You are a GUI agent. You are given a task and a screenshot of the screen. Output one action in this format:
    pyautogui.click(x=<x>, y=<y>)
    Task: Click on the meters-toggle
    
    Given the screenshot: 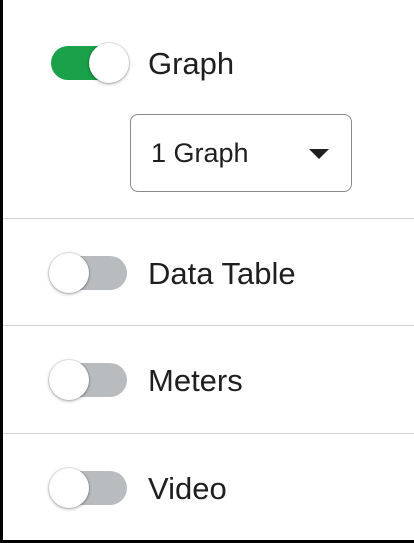 What is the action you would take?
    pyautogui.click(x=88, y=380)
    